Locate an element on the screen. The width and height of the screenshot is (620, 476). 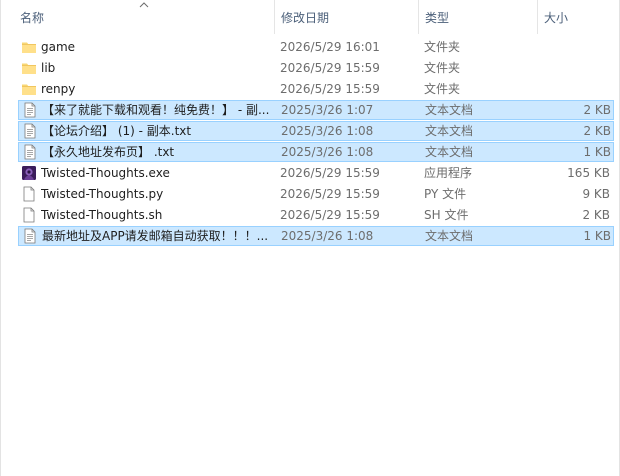
file-name: Twisted-Thoughts.exe is located at coordinates (105, 173).